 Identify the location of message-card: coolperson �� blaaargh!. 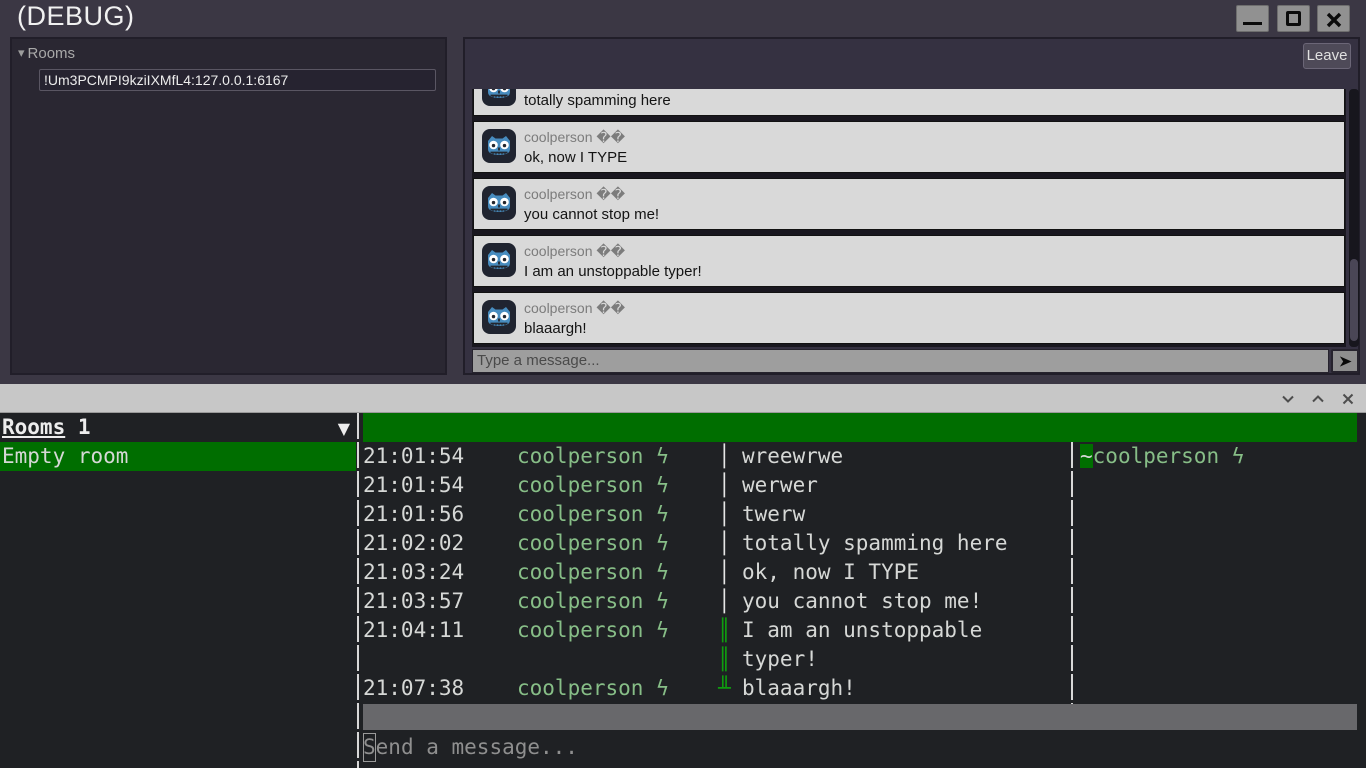
(909, 318).